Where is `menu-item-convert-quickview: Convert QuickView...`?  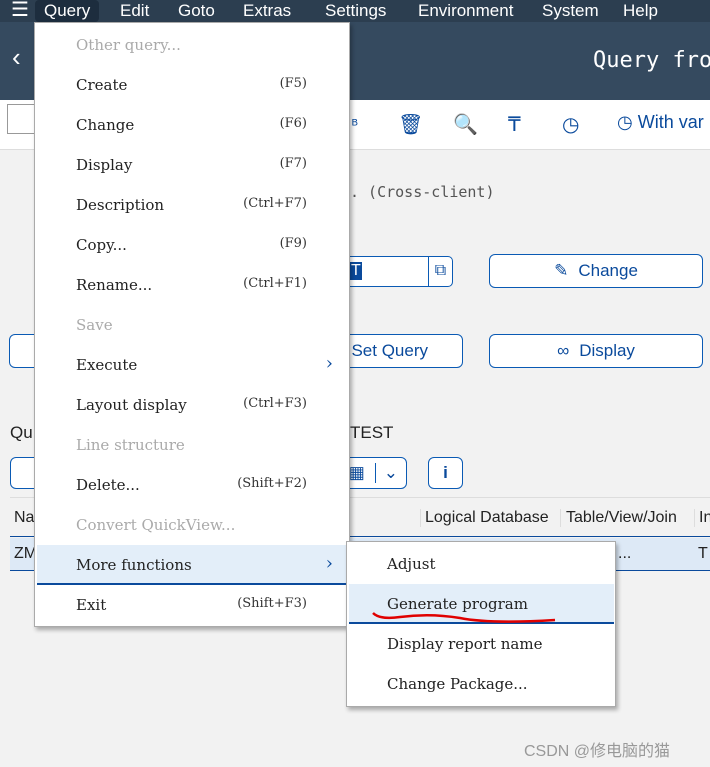 menu-item-convert-quickview: Convert QuickView... is located at coordinates (193, 525).